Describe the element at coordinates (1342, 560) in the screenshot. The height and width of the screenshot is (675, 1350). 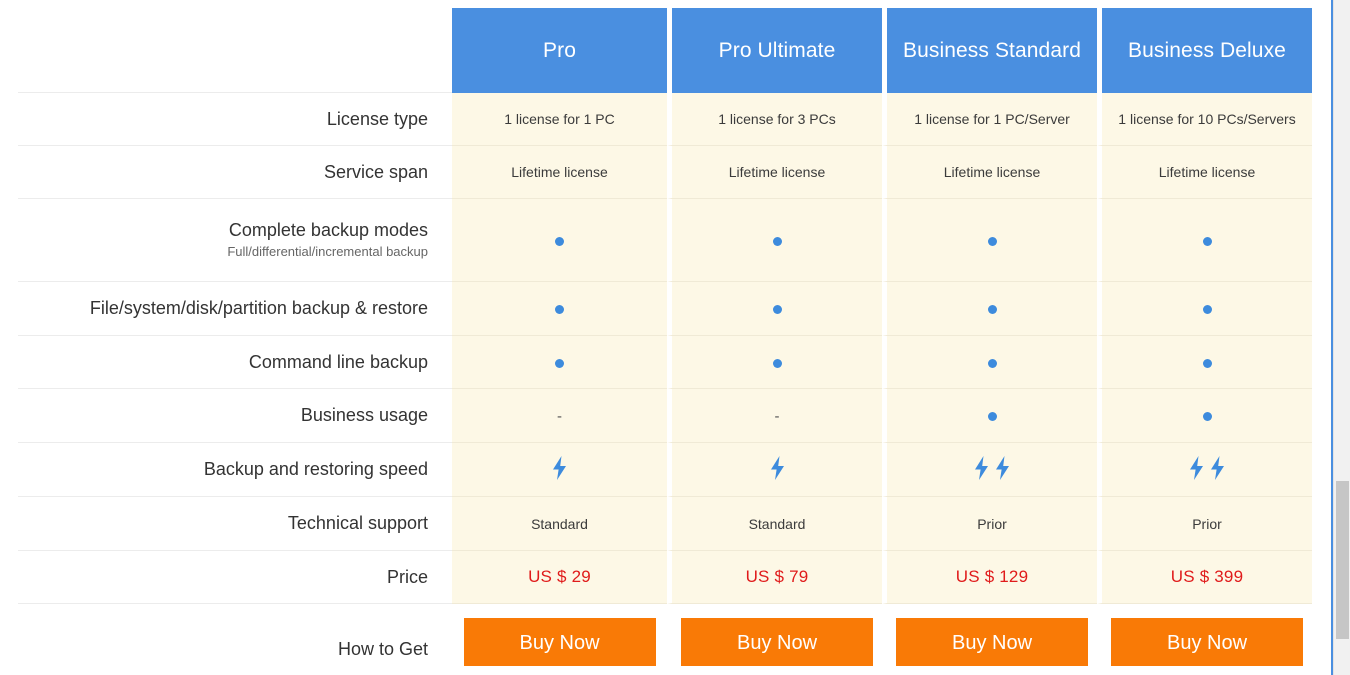
I see `scrollbar-thumb` at that location.